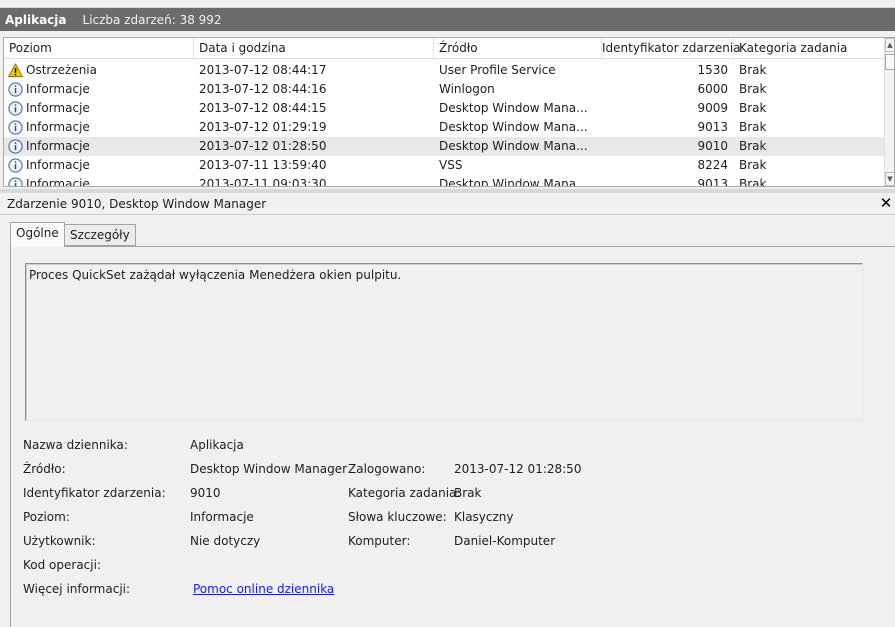 The height and width of the screenshot is (627, 895). I want to click on logged-value: 2013-07-12 01:28:50, so click(518, 469).